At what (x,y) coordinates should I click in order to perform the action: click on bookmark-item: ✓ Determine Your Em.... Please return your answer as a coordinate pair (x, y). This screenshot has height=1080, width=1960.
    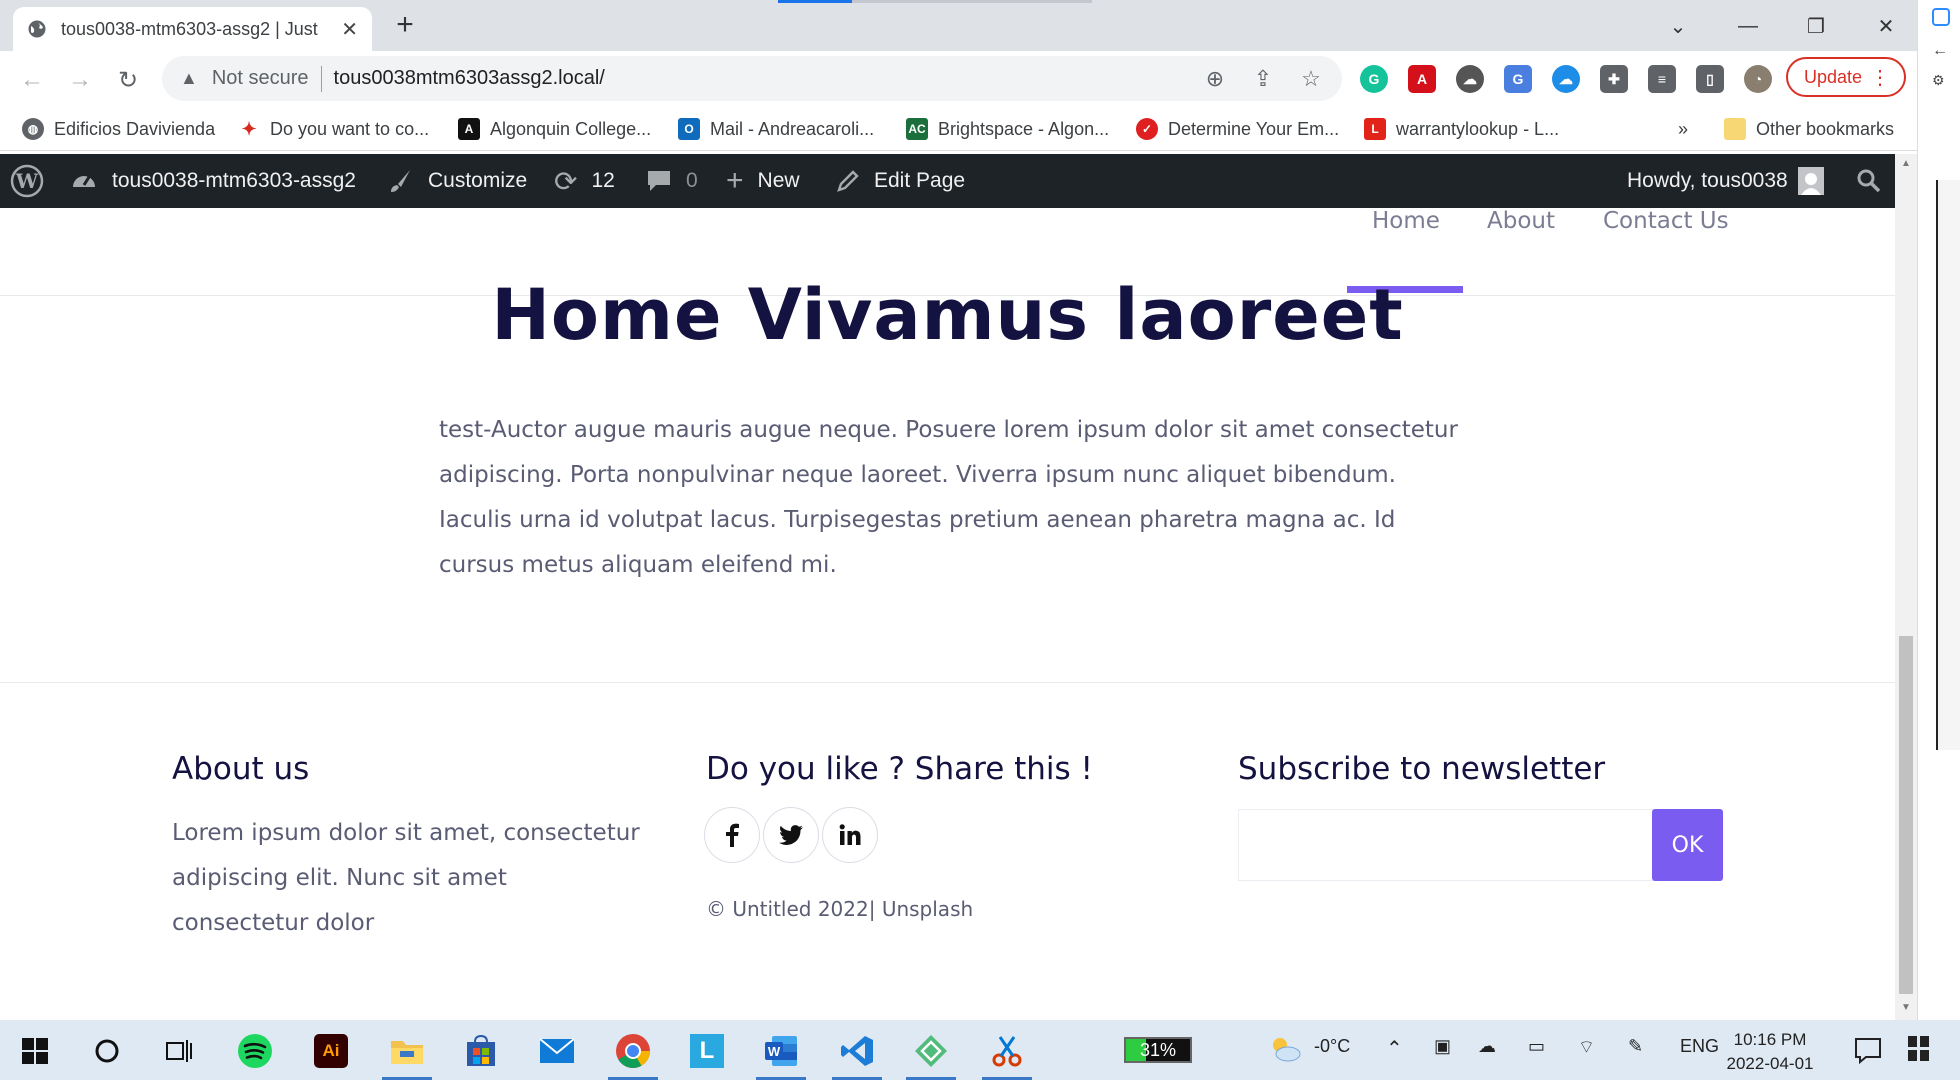
    Looking at the image, I should click on (1237, 129).